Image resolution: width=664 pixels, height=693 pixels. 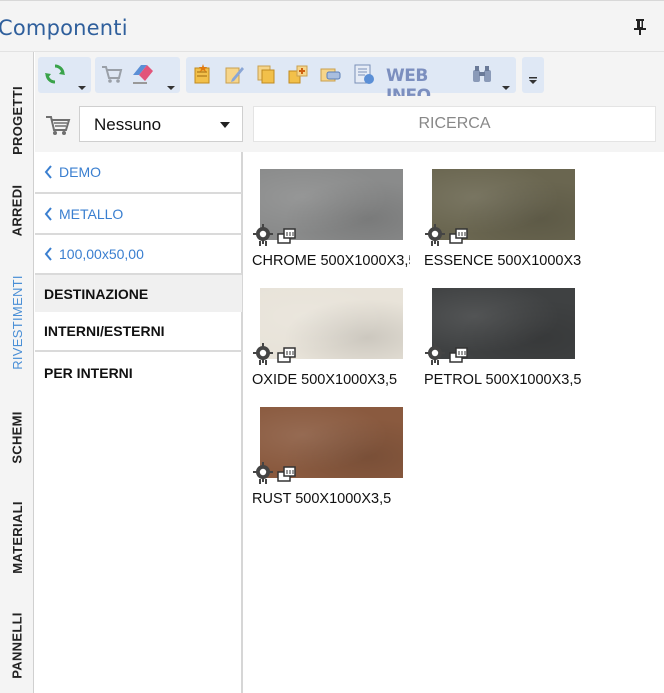 What do you see at coordinates (482, 74) in the screenshot?
I see `binoculars-icon` at bounding box center [482, 74].